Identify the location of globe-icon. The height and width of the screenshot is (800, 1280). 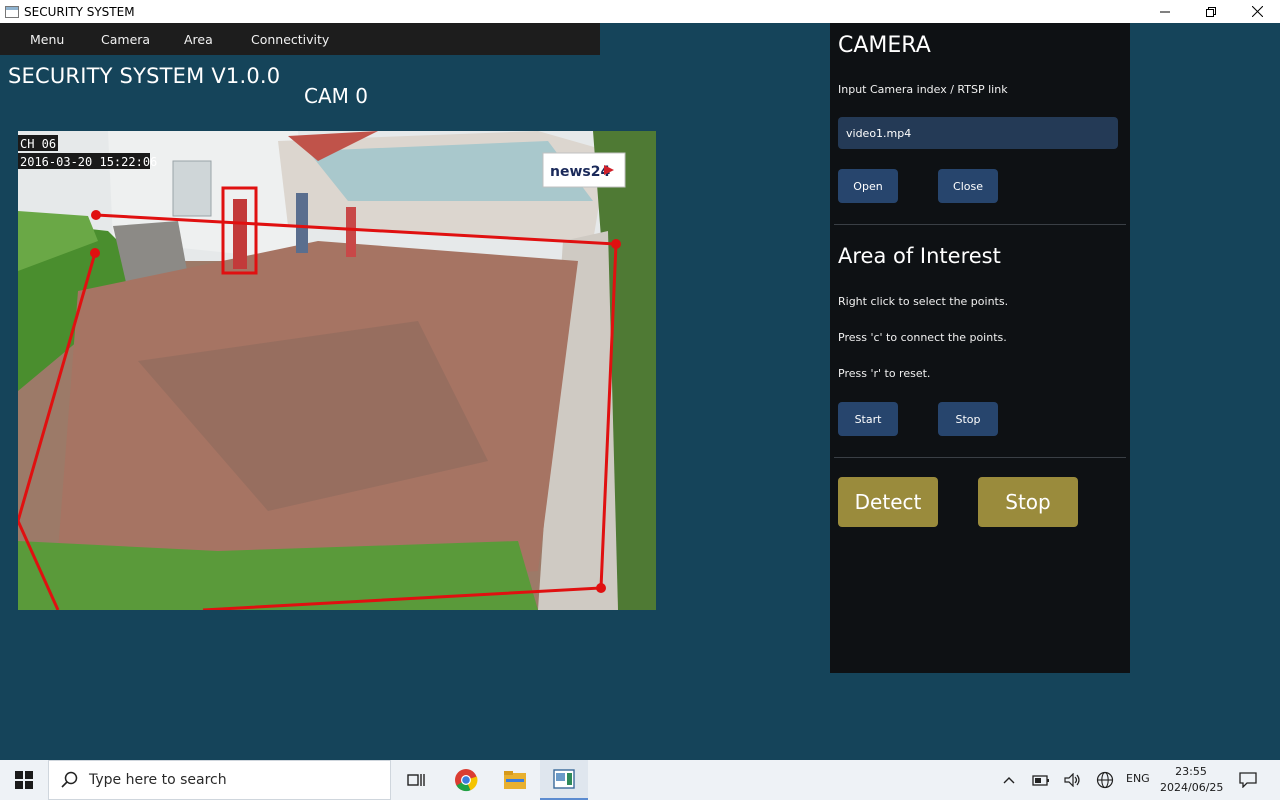
(1105, 780).